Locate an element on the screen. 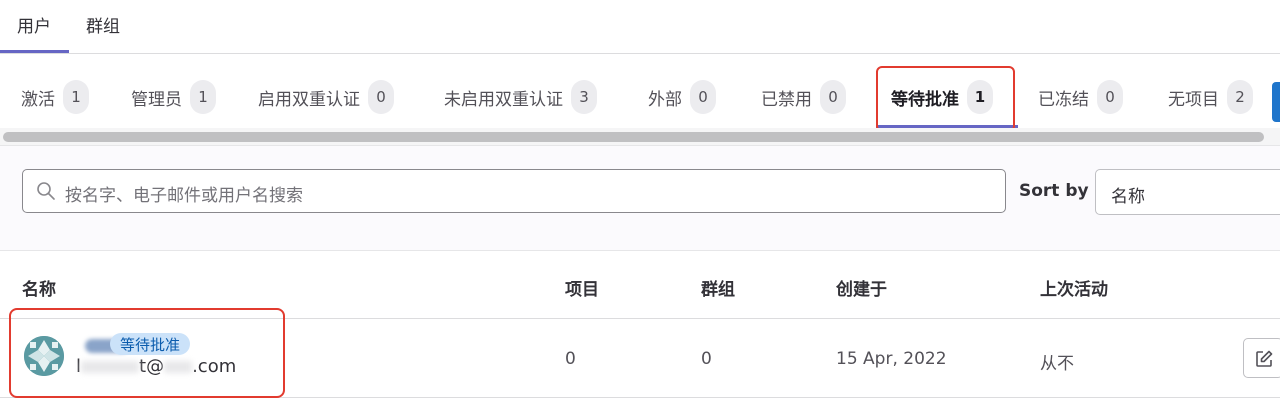  column-header-groups: 群组 is located at coordinates (718, 290).